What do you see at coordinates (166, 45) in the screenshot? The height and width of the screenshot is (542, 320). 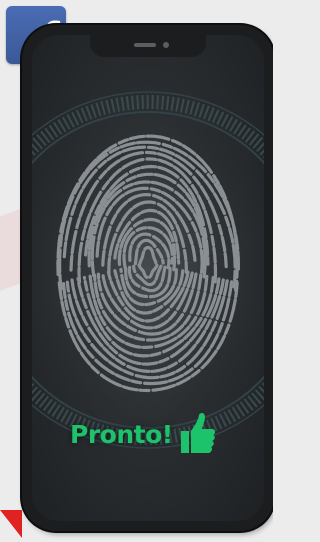 I see `phone-camera` at bounding box center [166, 45].